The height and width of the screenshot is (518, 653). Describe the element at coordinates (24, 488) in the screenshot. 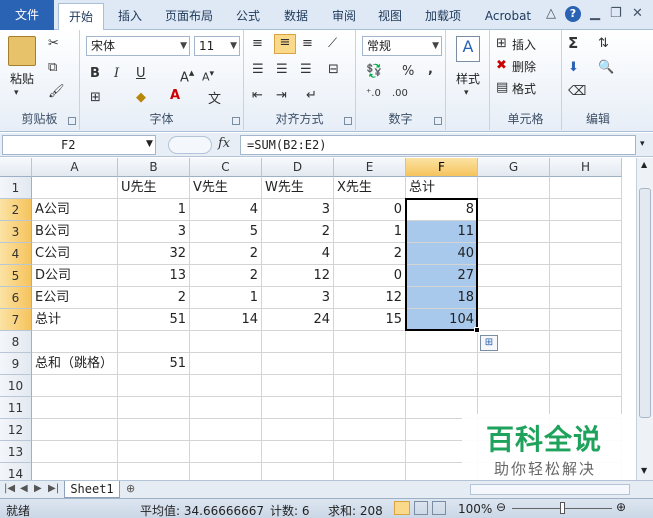

I see `prev-sheet-icon: ◀` at that location.